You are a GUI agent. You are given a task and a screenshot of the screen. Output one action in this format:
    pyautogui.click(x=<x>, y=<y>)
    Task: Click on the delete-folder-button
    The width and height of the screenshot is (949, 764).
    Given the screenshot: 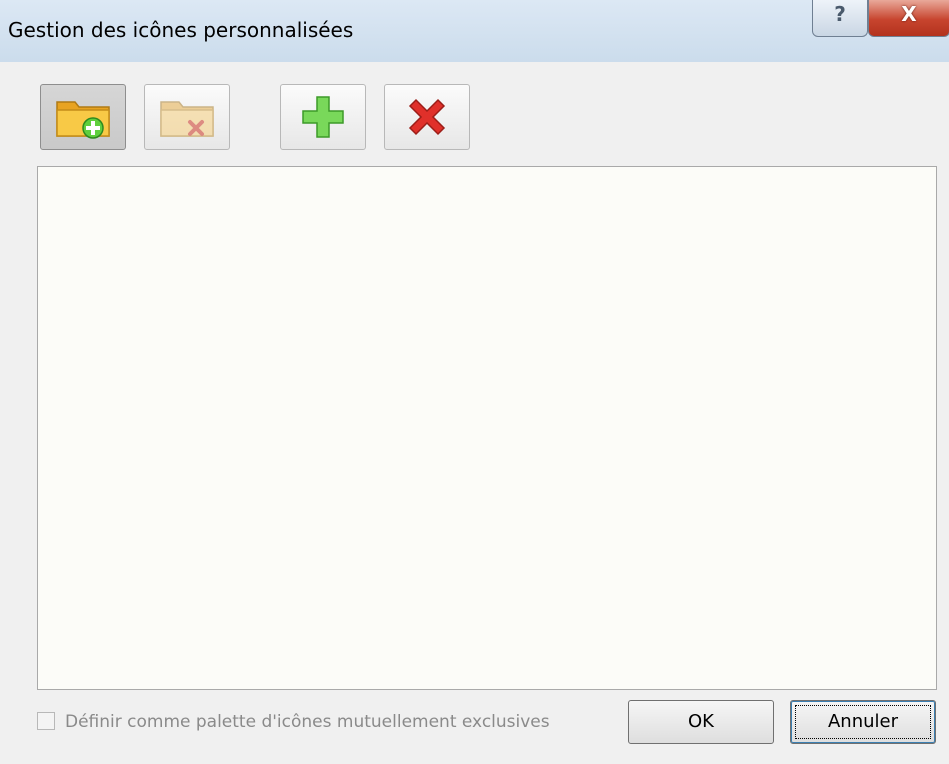 What is the action you would take?
    pyautogui.click(x=187, y=117)
    